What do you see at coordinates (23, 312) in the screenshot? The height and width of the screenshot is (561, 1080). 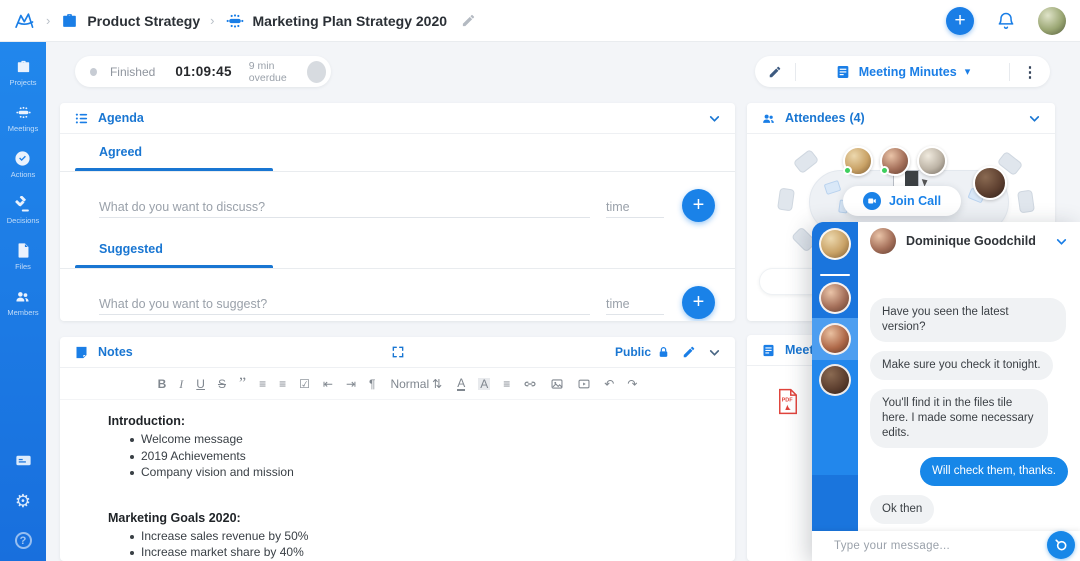 I see `sidebar-label: Members` at bounding box center [23, 312].